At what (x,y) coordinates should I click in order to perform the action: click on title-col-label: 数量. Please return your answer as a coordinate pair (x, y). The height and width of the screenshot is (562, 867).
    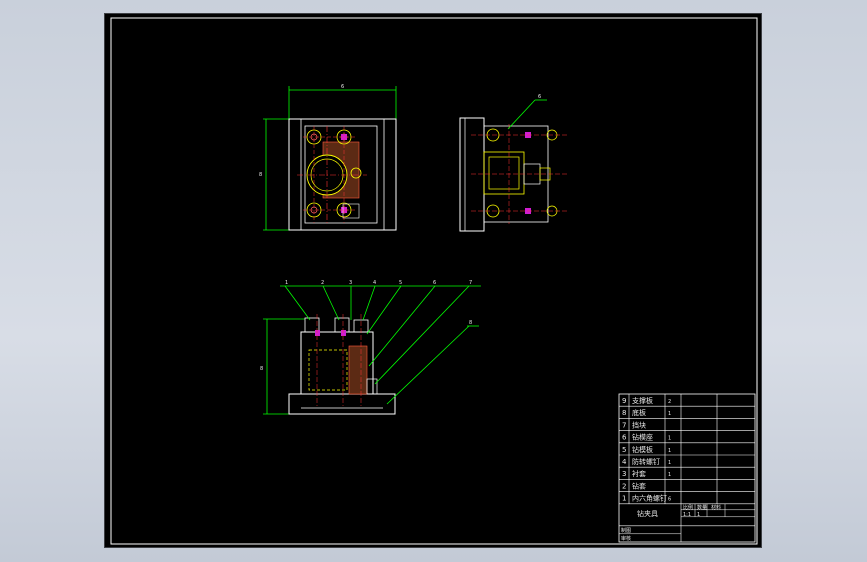
    Looking at the image, I should click on (702, 507).